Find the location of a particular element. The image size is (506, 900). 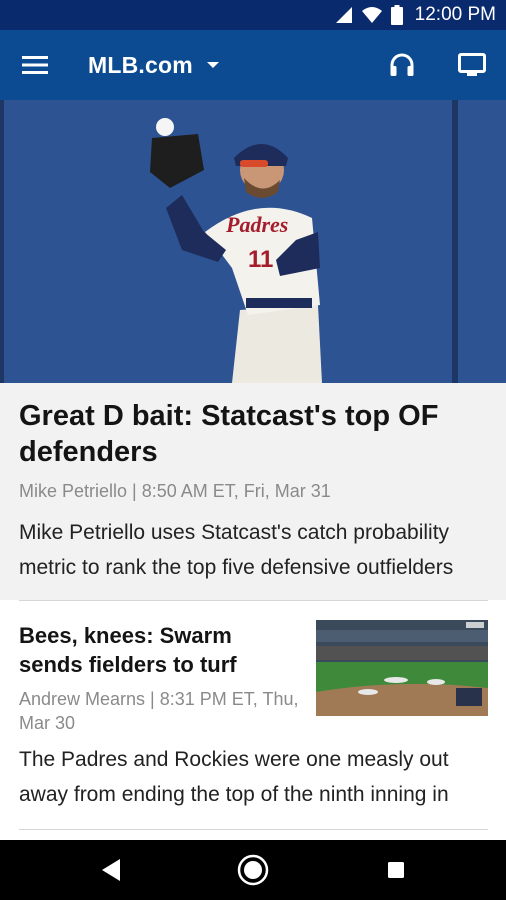

headphones-icon is located at coordinates (402, 64).